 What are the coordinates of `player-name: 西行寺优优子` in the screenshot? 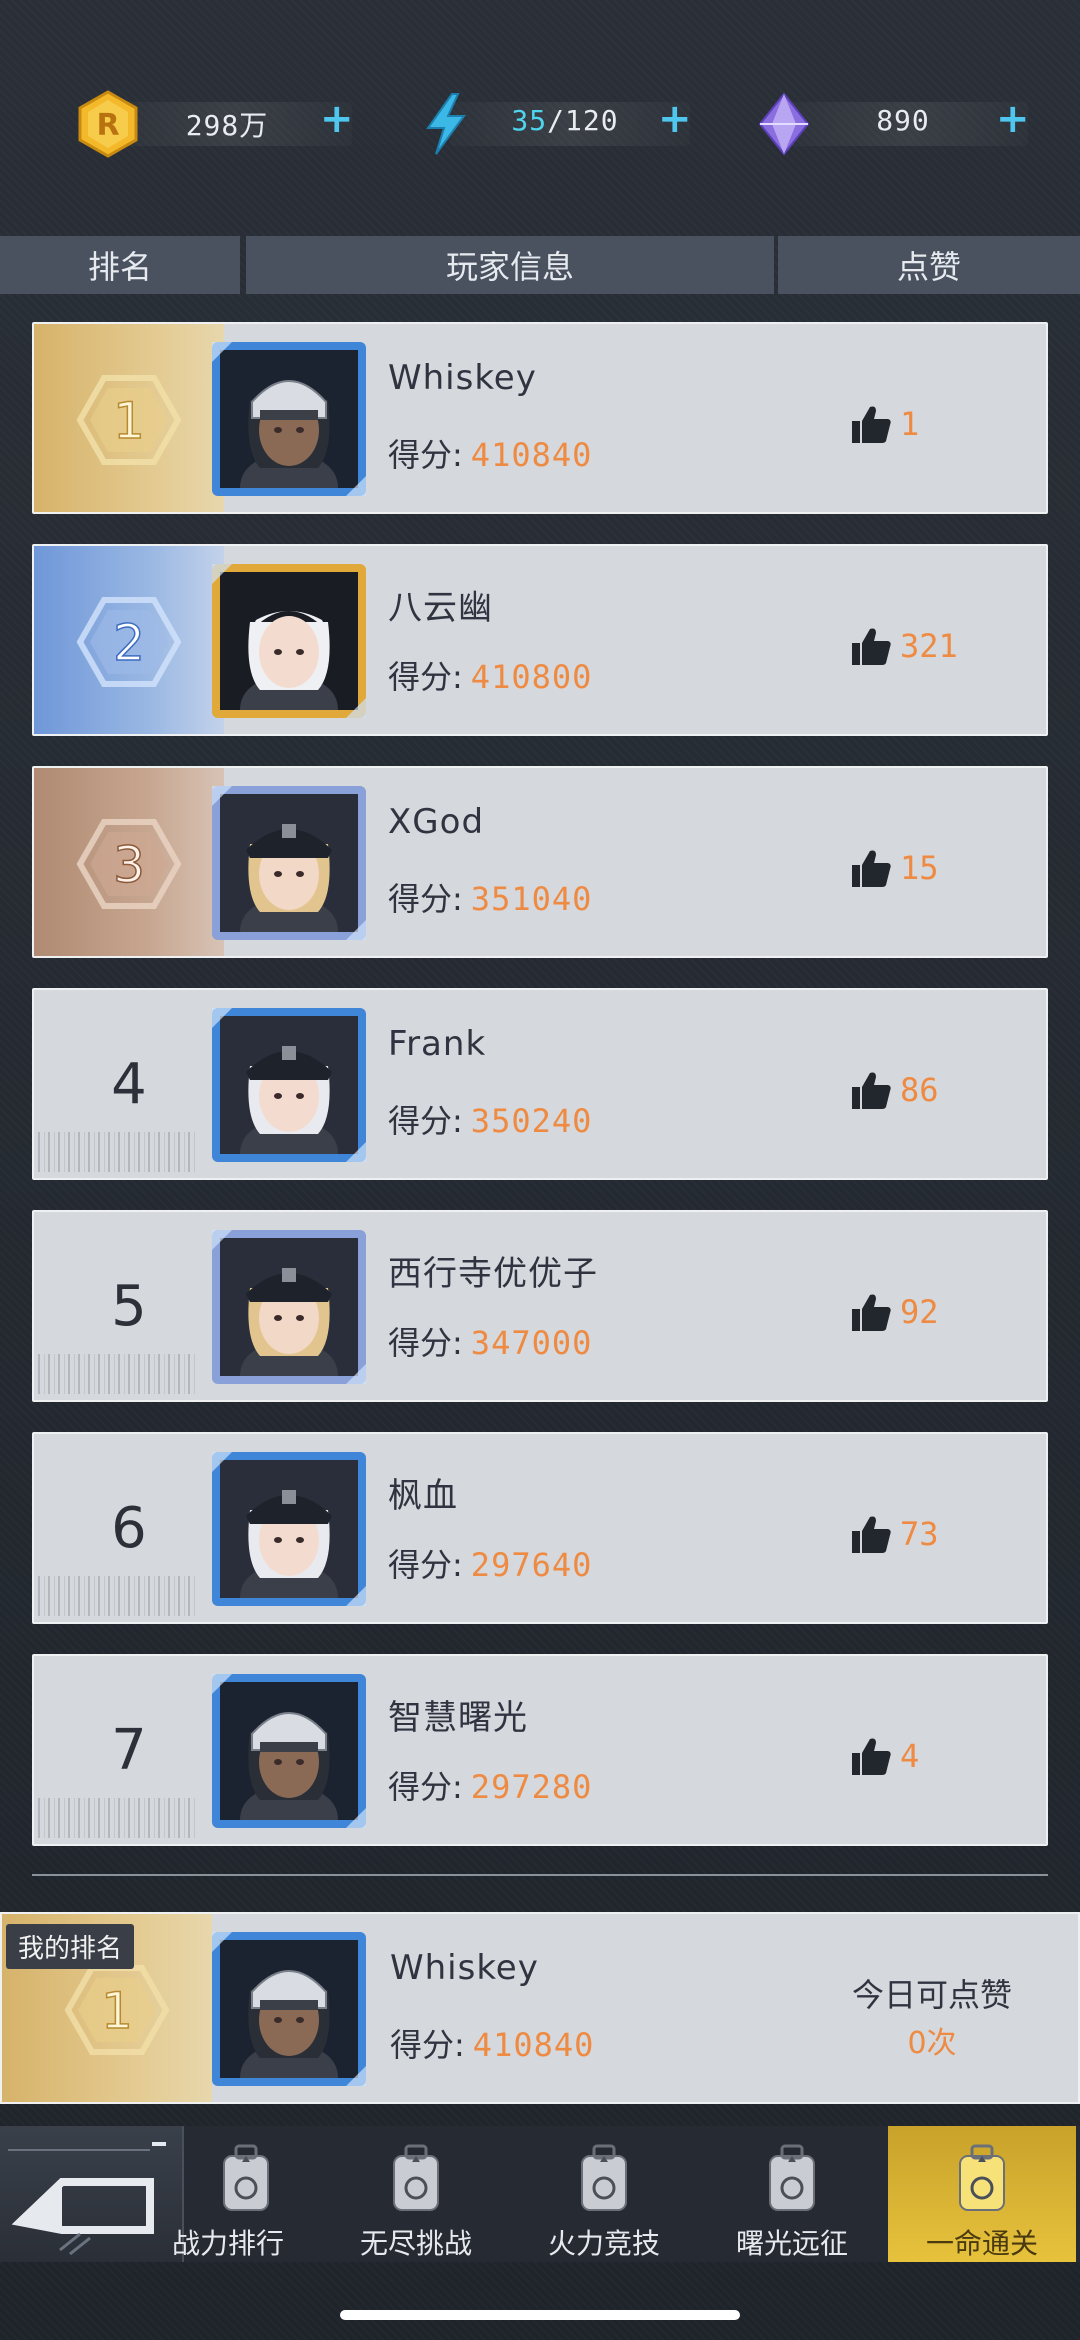 It's located at (493, 1274).